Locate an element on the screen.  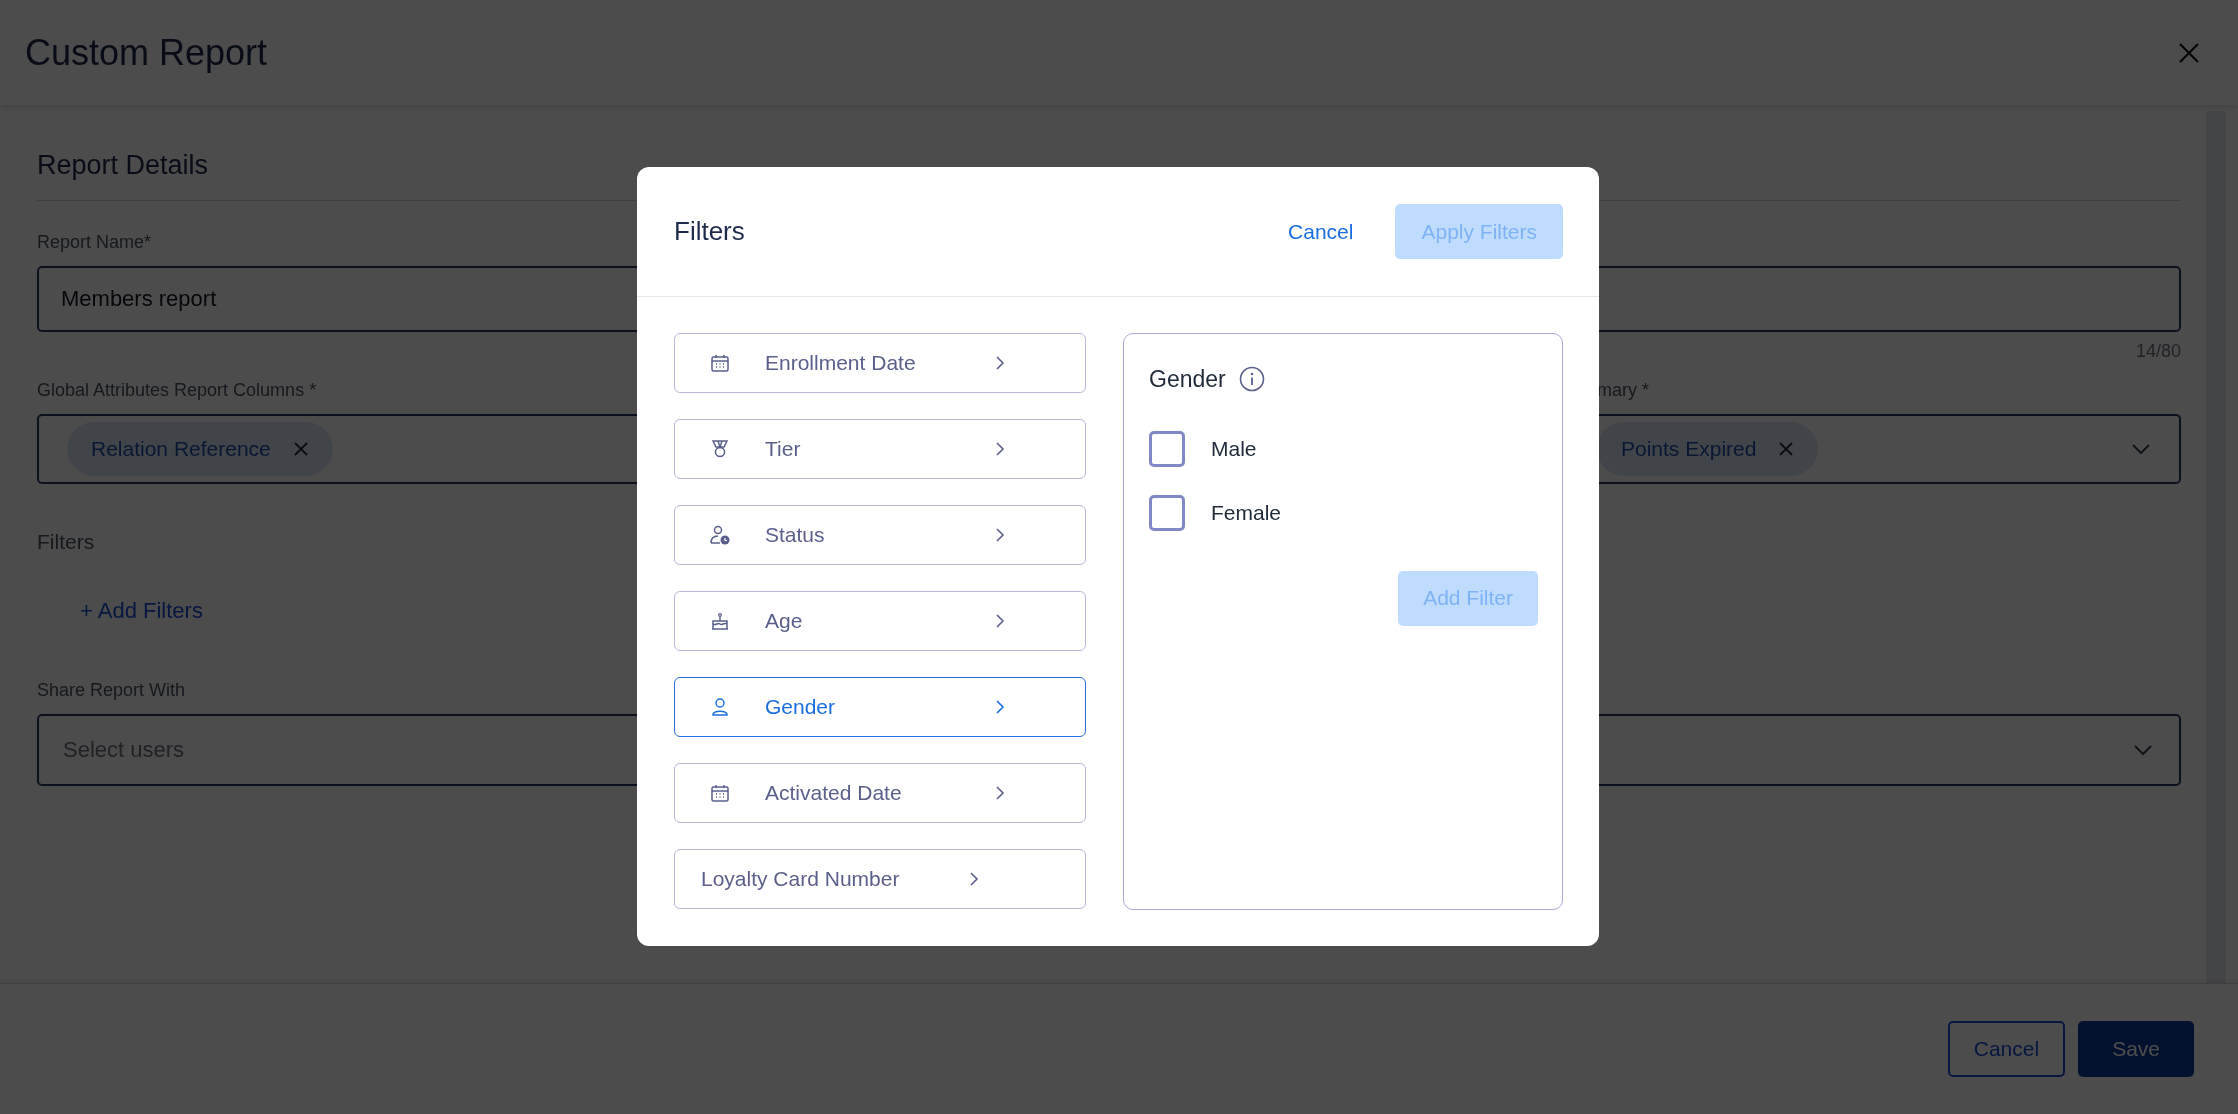
dialog-title: Filters is located at coordinates (709, 231).